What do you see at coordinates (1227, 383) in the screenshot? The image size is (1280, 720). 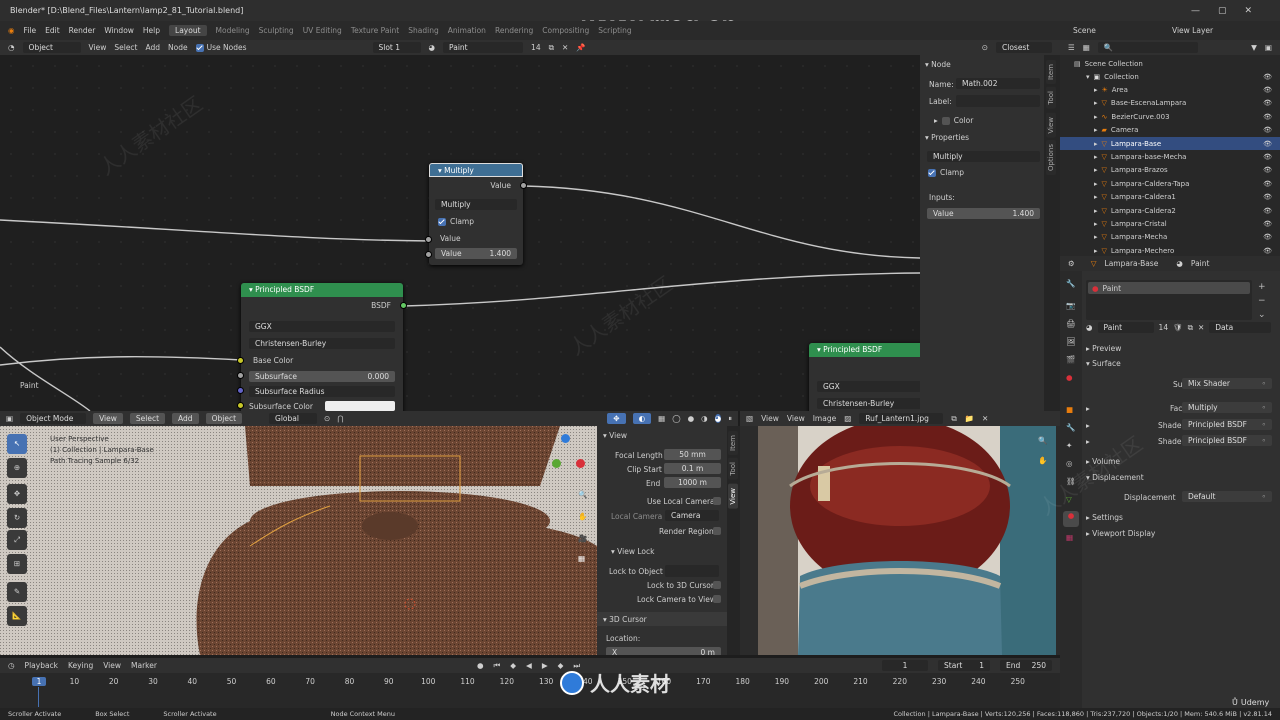 I see `surface-shader-field: Mix Shader ◦` at bounding box center [1227, 383].